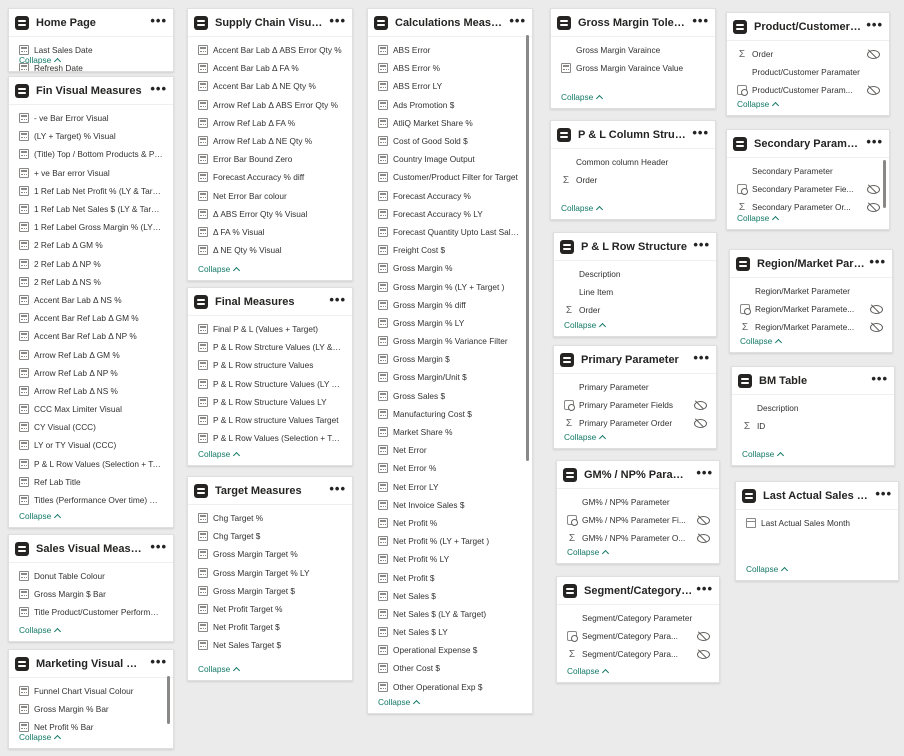  What do you see at coordinates (91, 482) in the screenshot?
I see `field-row: Ref Lab Title` at bounding box center [91, 482].